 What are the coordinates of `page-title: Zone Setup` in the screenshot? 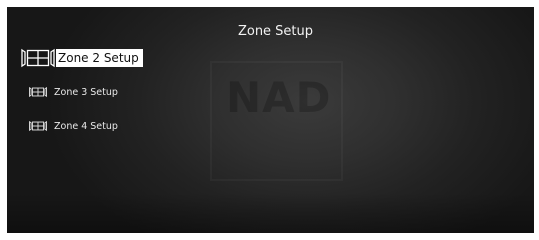 It's located at (275, 31).